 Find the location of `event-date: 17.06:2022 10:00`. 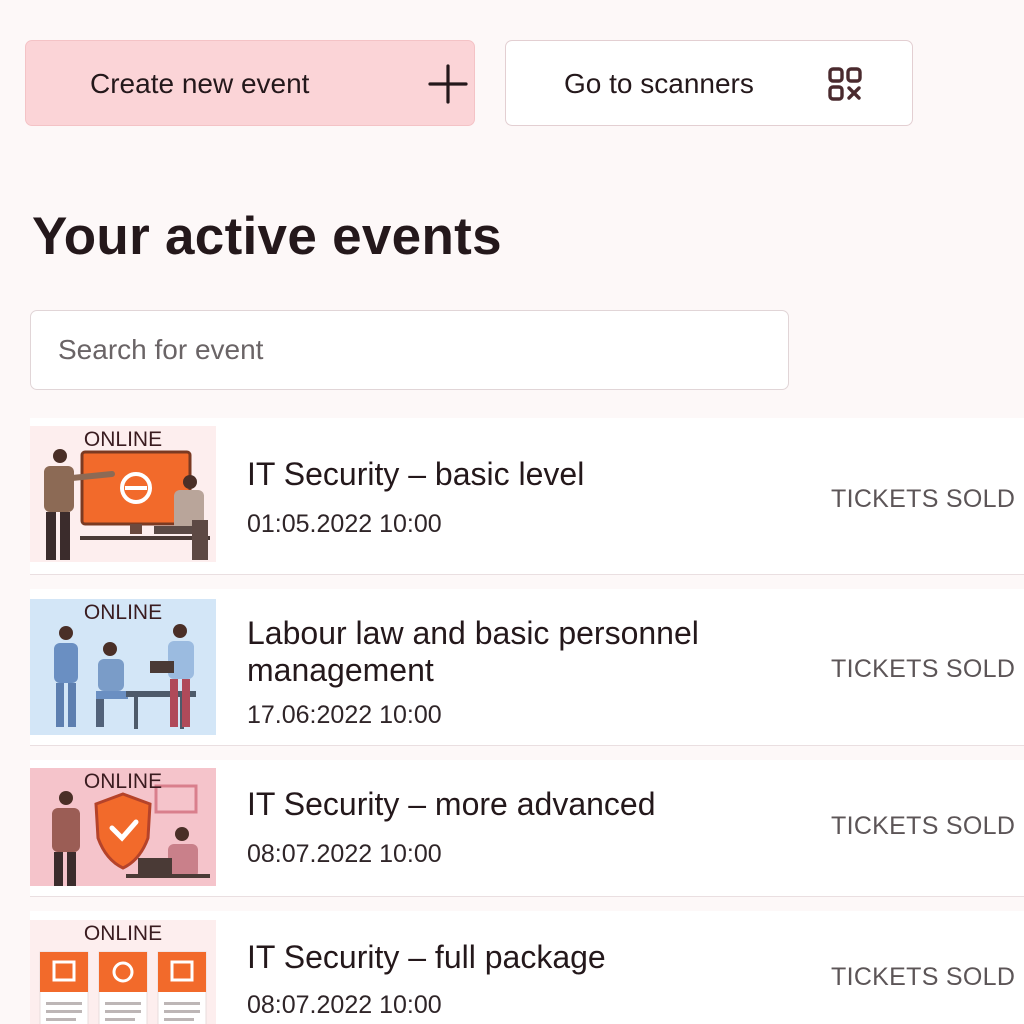

event-date: 17.06:2022 10:00 is located at coordinates (344, 715).